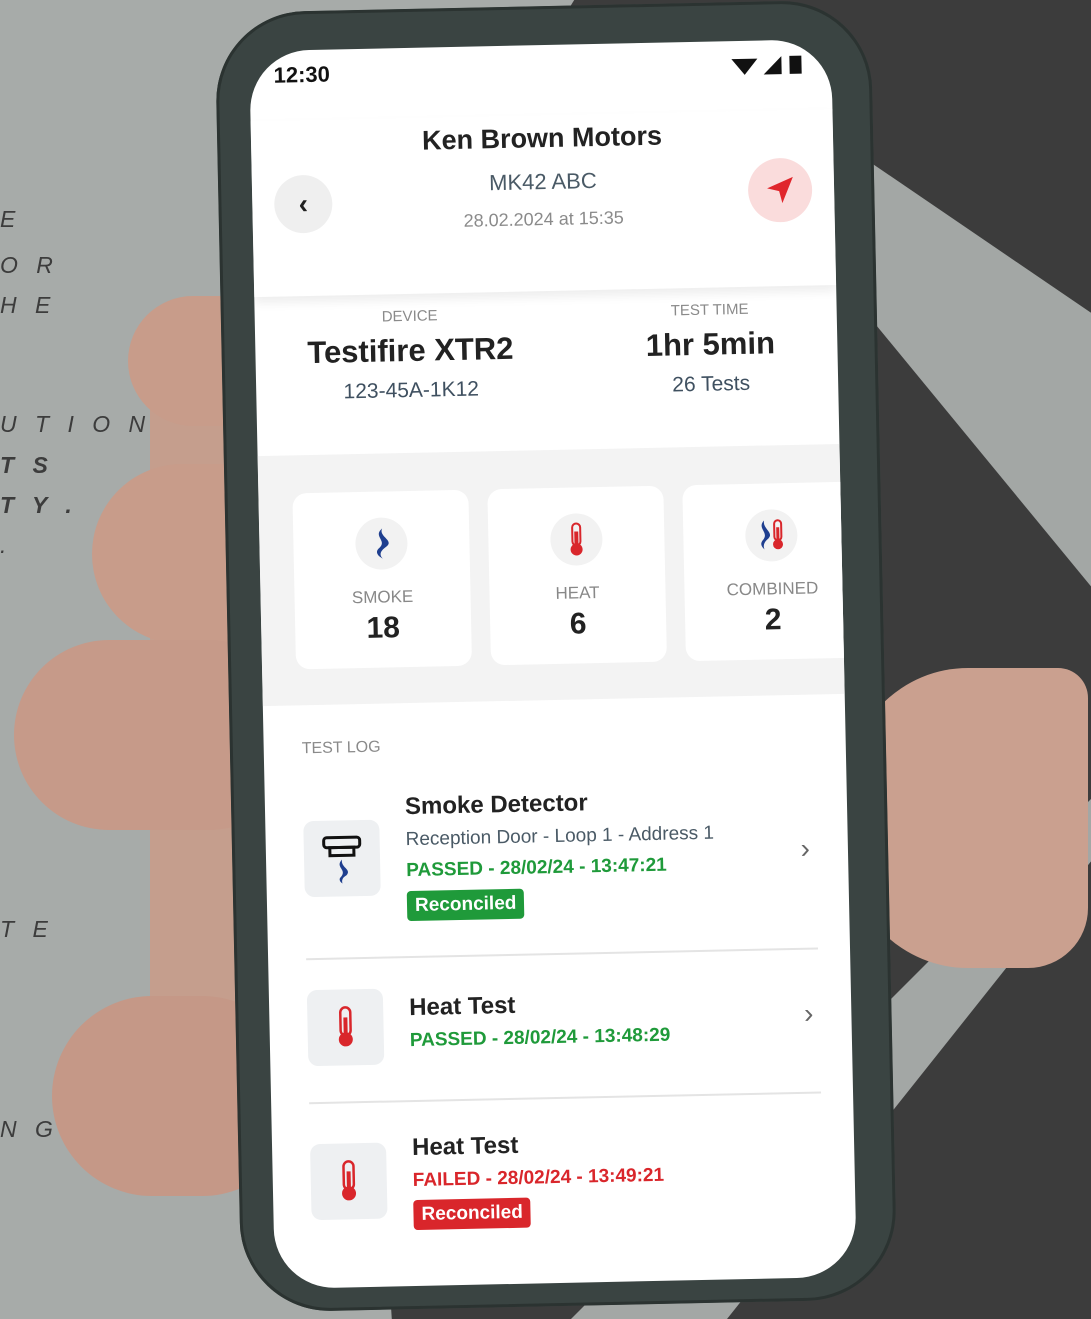 The image size is (1091, 1319). What do you see at coordinates (578, 624) in the screenshot?
I see `card-value: 6` at bounding box center [578, 624].